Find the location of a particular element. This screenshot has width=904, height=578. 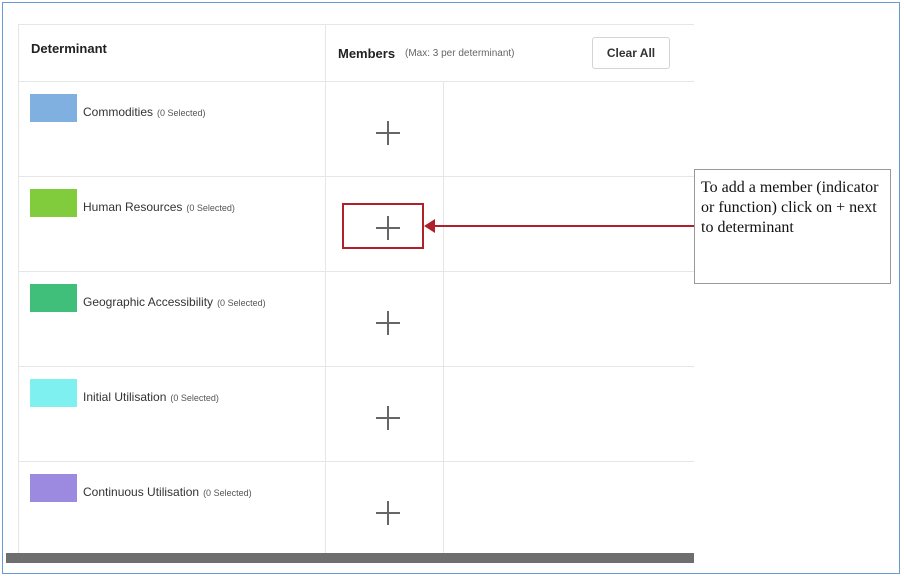

arrow-left-icon is located at coordinates (429, 226).